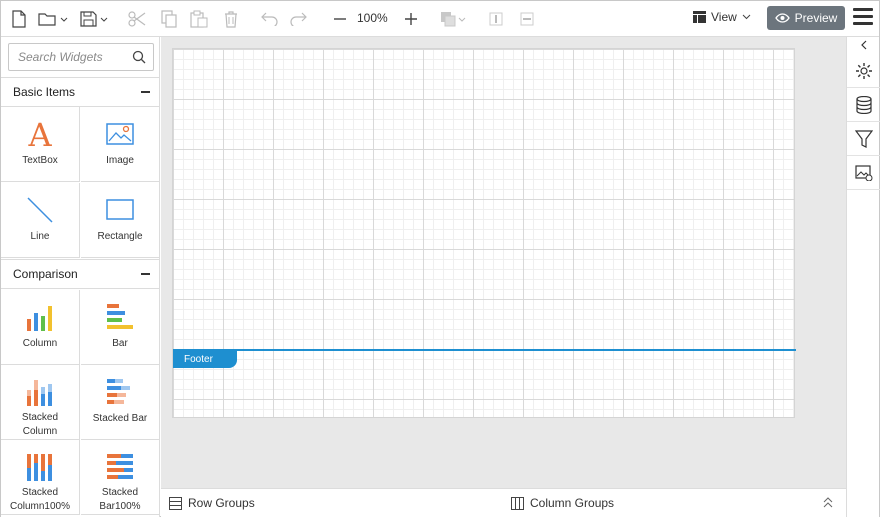  I want to click on row-groups-button: Row Groups, so click(212, 503).